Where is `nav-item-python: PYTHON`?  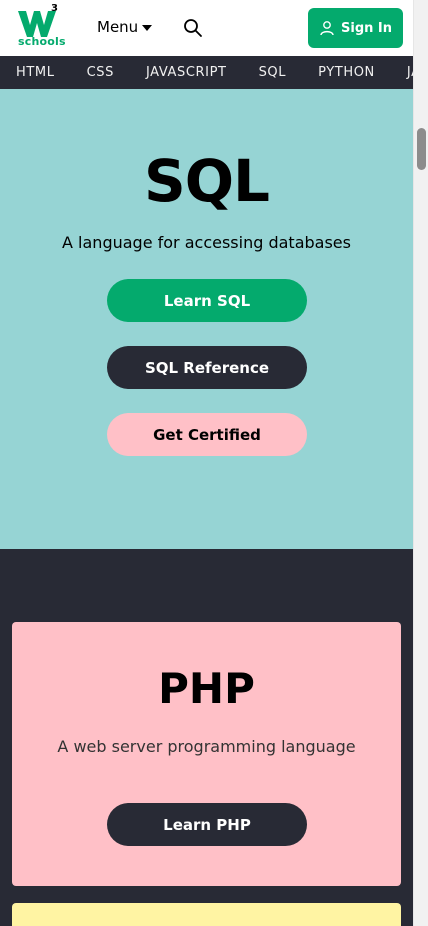
nav-item-python: PYTHON is located at coordinates (346, 72).